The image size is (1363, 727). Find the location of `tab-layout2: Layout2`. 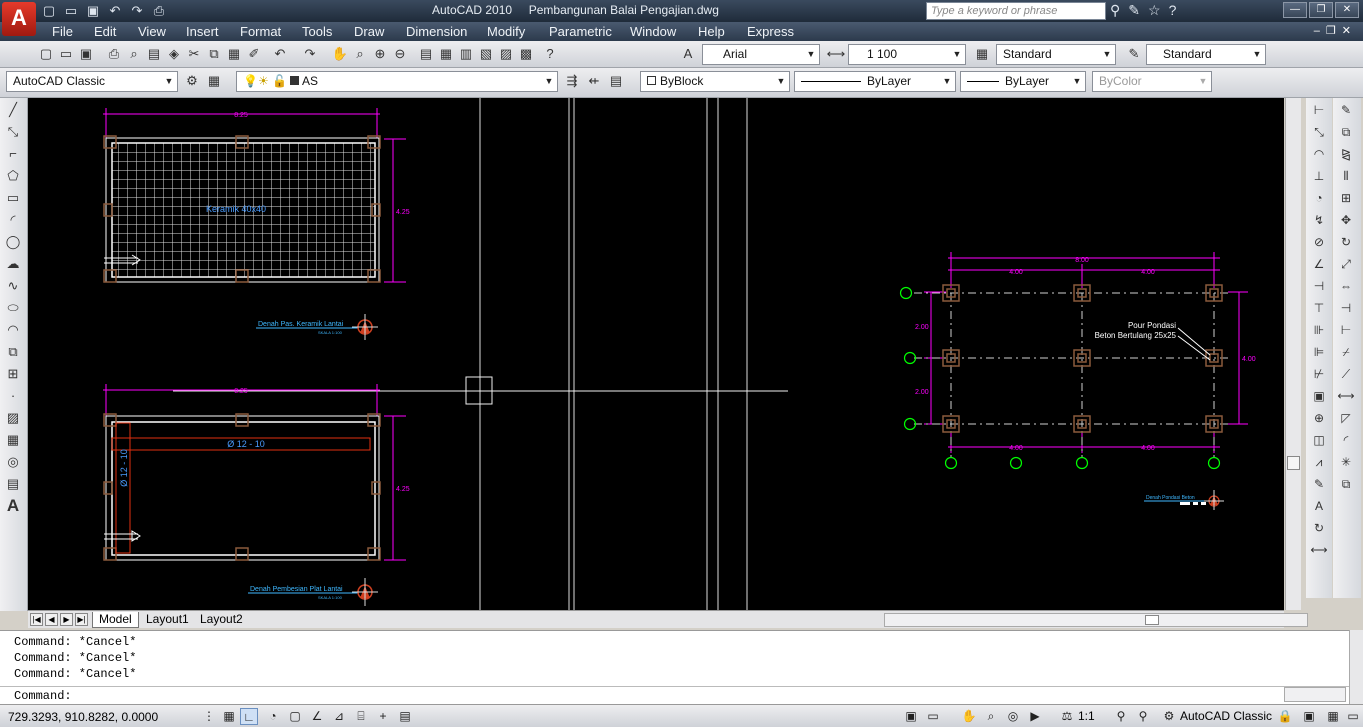

tab-layout2: Layout2 is located at coordinates (221, 620).